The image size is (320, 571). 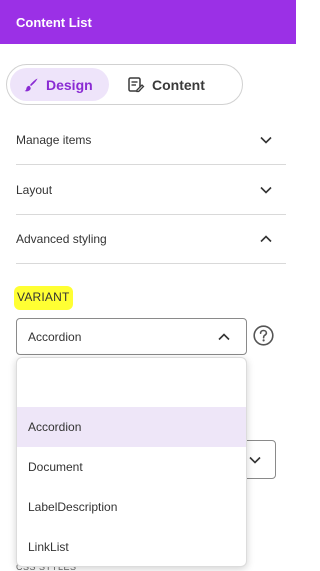 What do you see at coordinates (151, 190) in the screenshot?
I see `section-layout: Layout` at bounding box center [151, 190].